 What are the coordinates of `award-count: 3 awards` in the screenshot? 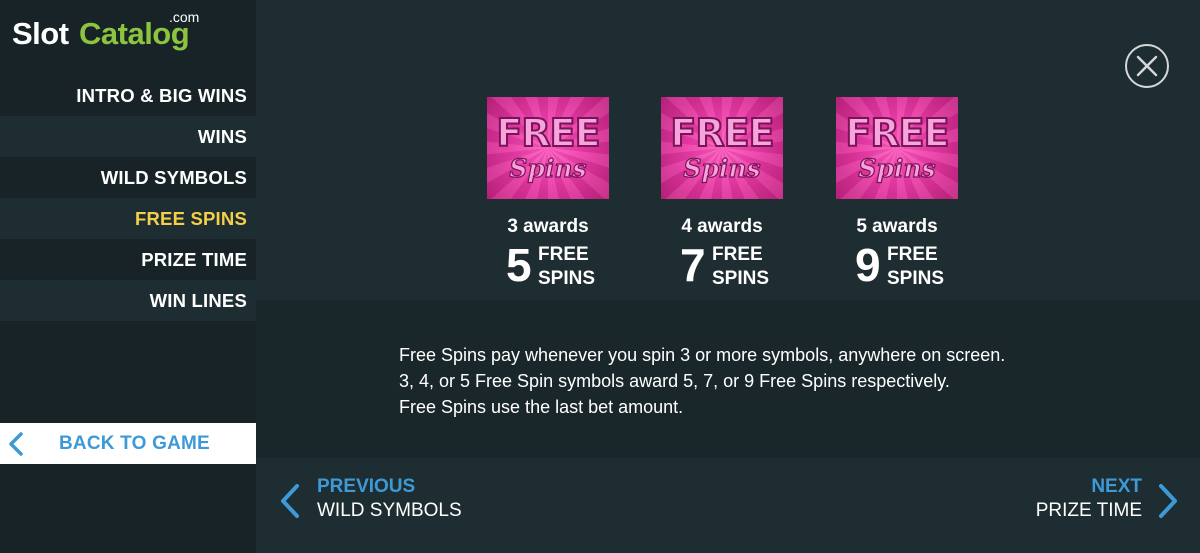 It's located at (548, 226).